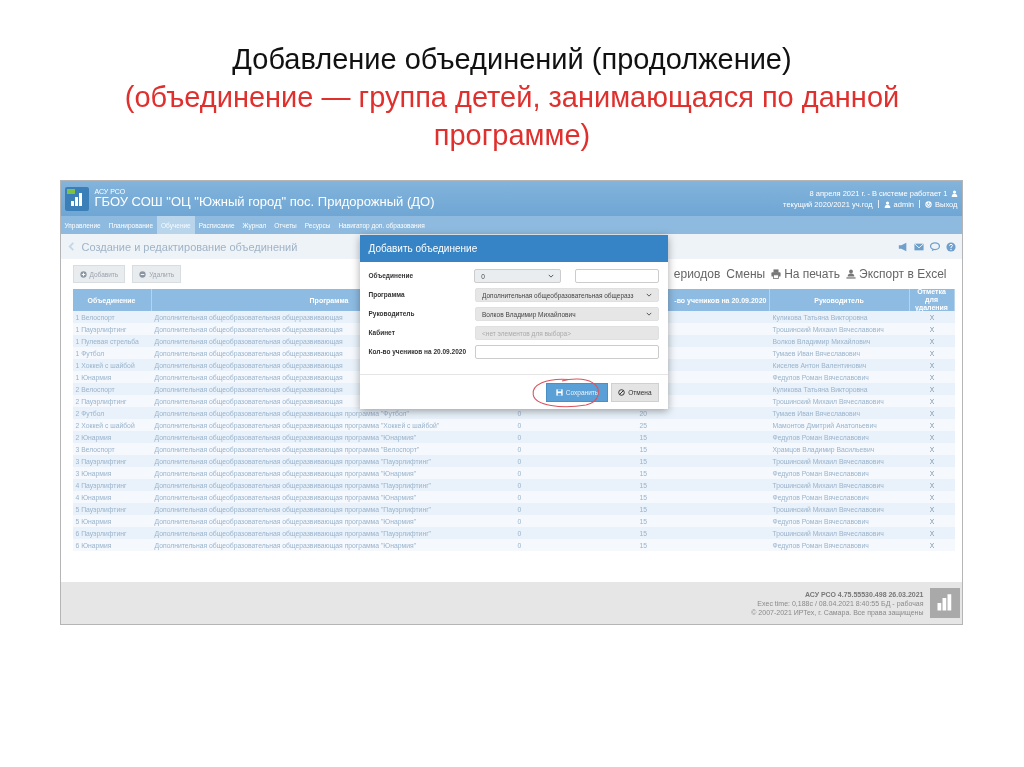 The image size is (1024, 767). I want to click on export-icon, so click(851, 274).